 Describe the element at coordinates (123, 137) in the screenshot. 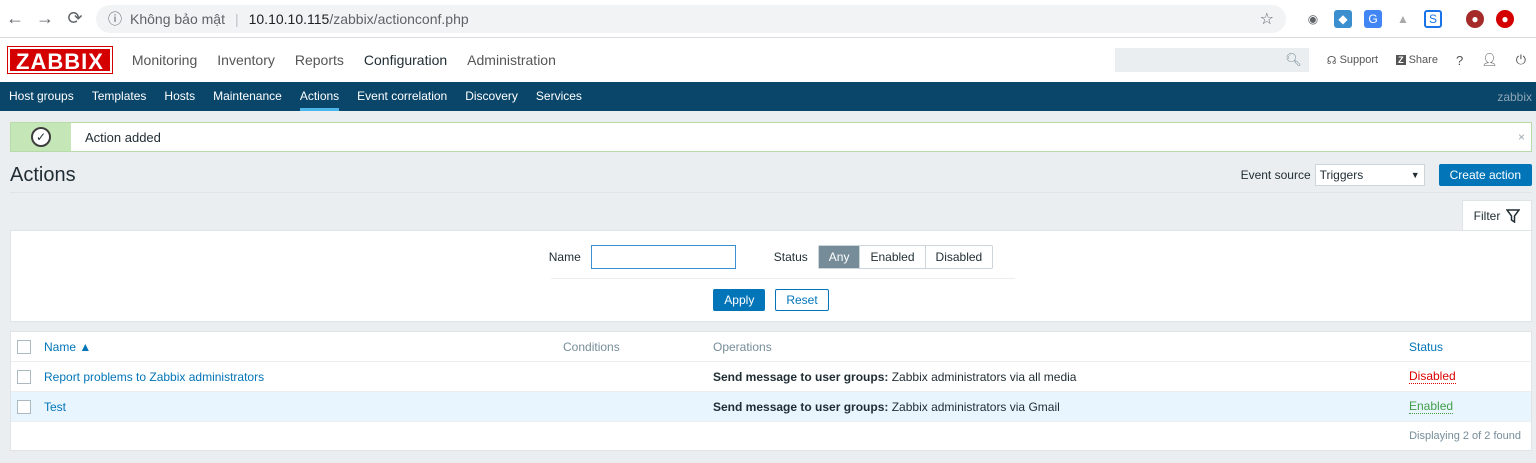

I see `message-text: Action added` at that location.